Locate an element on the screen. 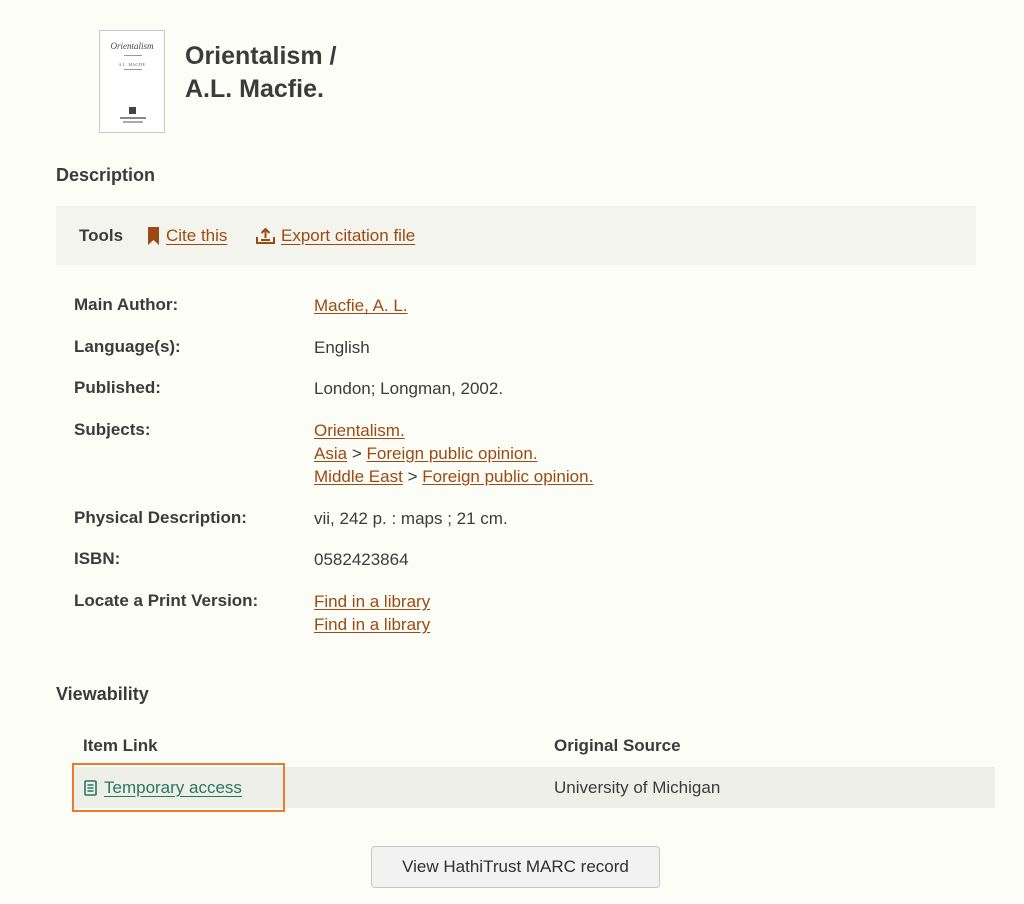 The image size is (1024, 904). cover-author-text: A.L. MACFIE is located at coordinates (132, 64).